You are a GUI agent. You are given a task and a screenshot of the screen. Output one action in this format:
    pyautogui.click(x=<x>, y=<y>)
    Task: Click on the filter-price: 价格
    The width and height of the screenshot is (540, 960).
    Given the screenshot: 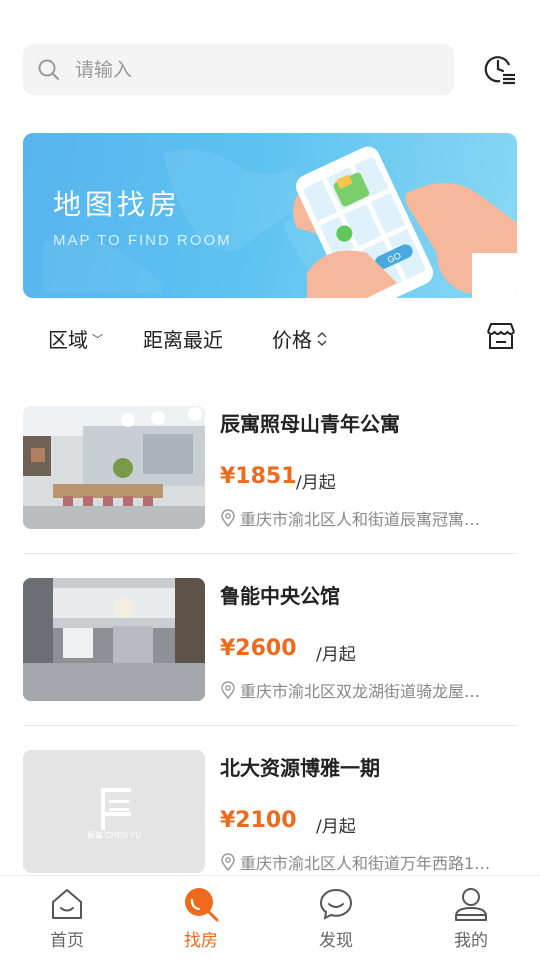 What is the action you would take?
    pyautogui.click(x=300, y=338)
    